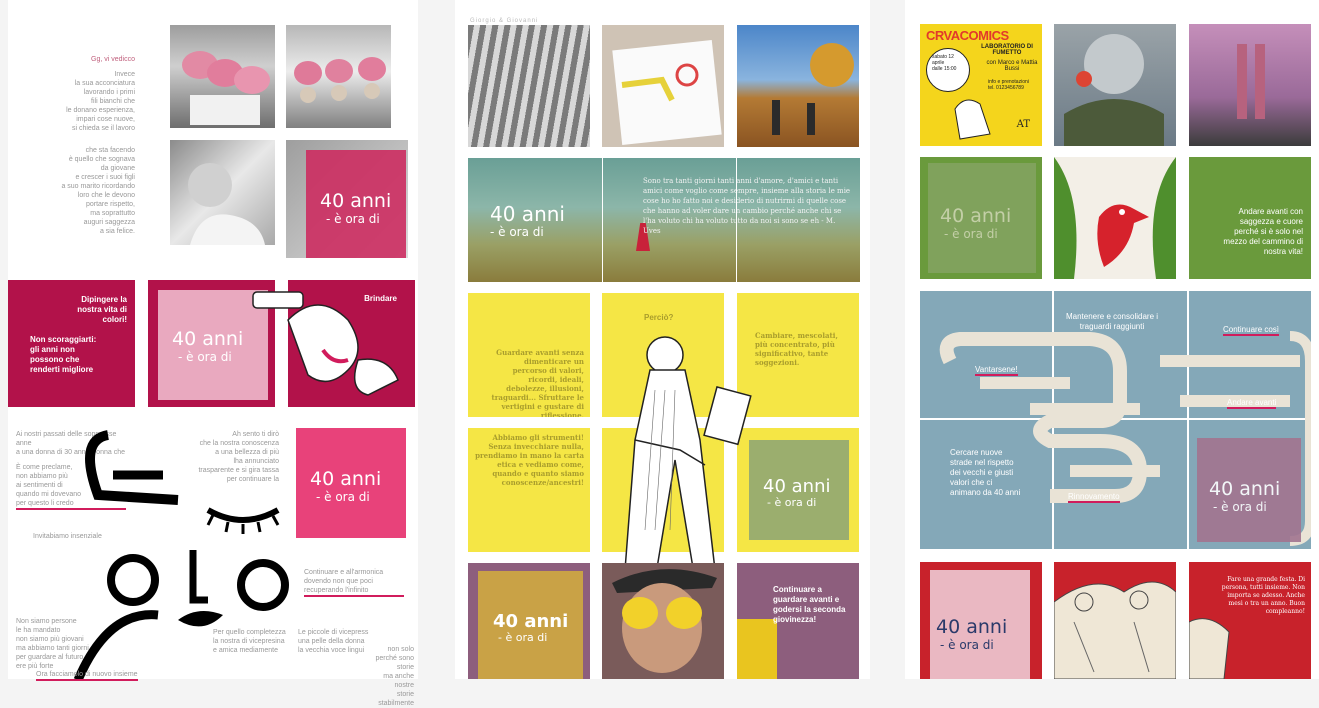 This screenshot has height=708, width=1319. I want to click on photo-collage-tree, so click(1115, 85).